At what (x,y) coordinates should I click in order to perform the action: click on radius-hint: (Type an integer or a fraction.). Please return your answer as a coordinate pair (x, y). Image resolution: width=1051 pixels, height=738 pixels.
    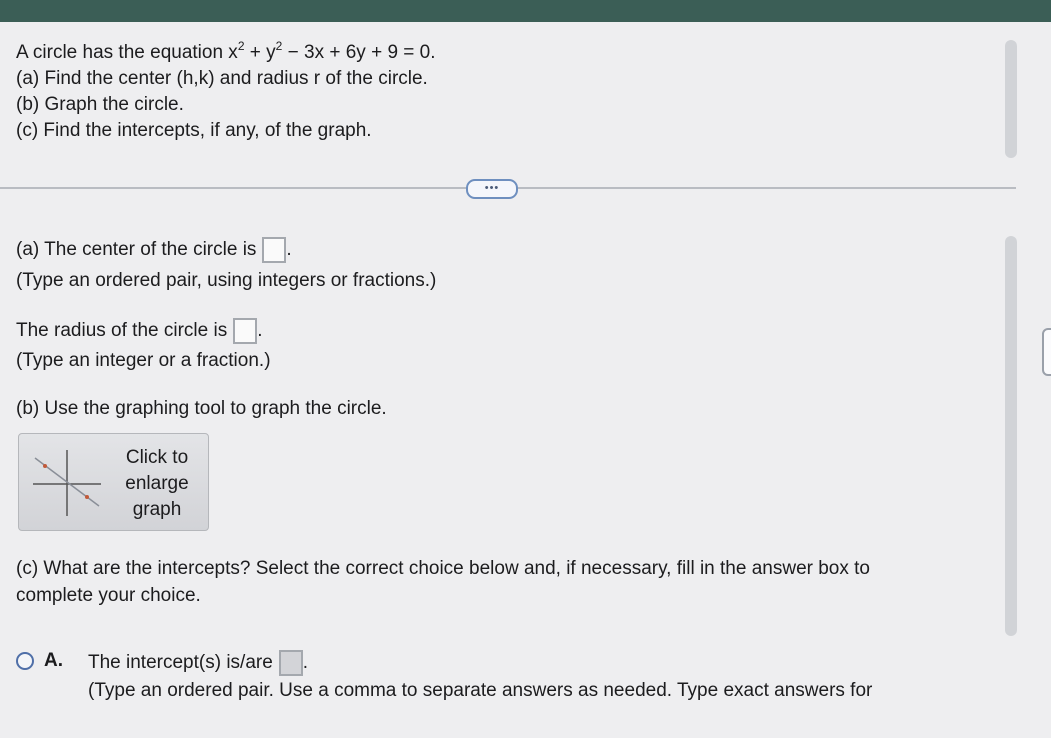
    Looking at the image, I should click on (143, 360).